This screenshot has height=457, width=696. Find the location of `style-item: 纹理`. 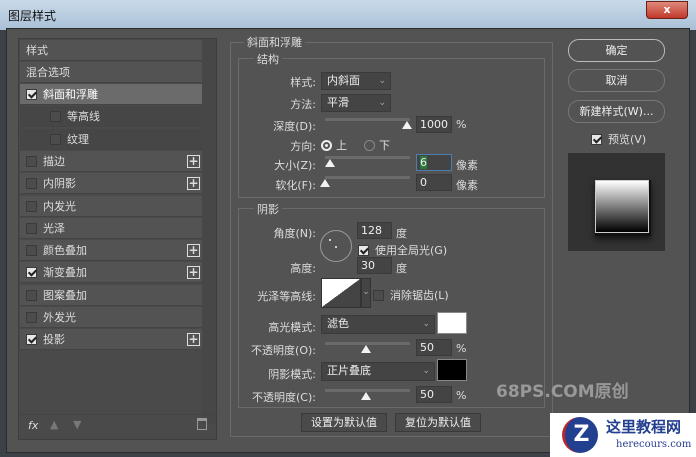

style-item: 纹理 is located at coordinates (111, 139).